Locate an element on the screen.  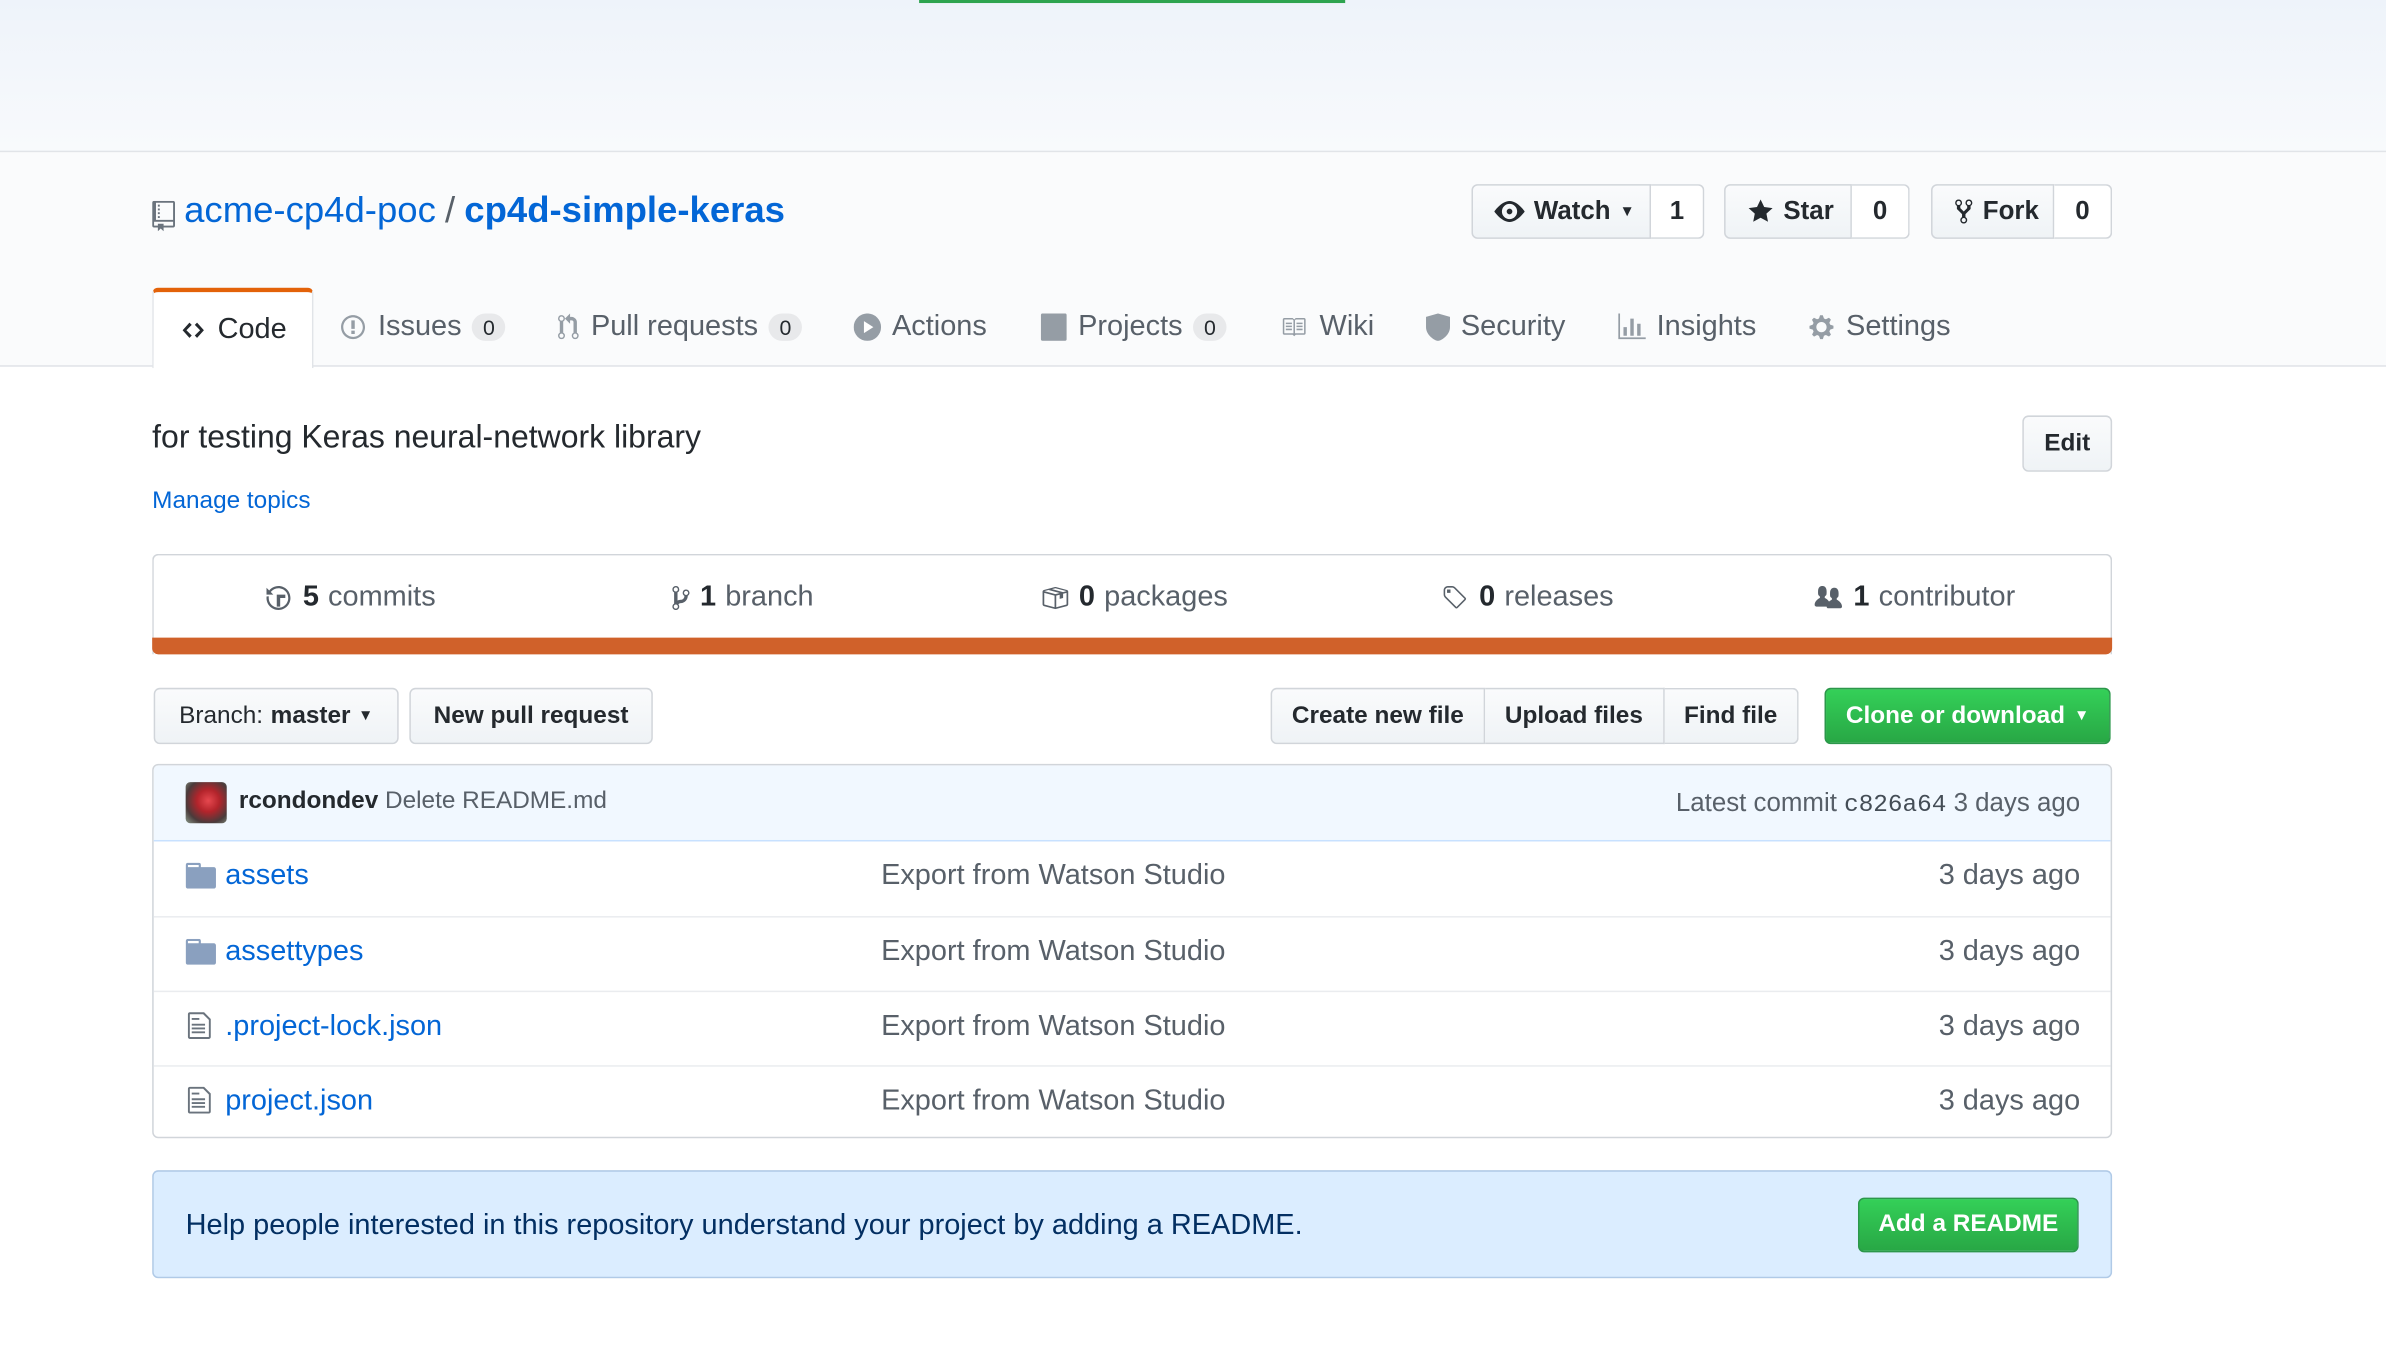
latest-commit-info: Latest commit c826a64 3 days ago is located at coordinates (1878, 803).